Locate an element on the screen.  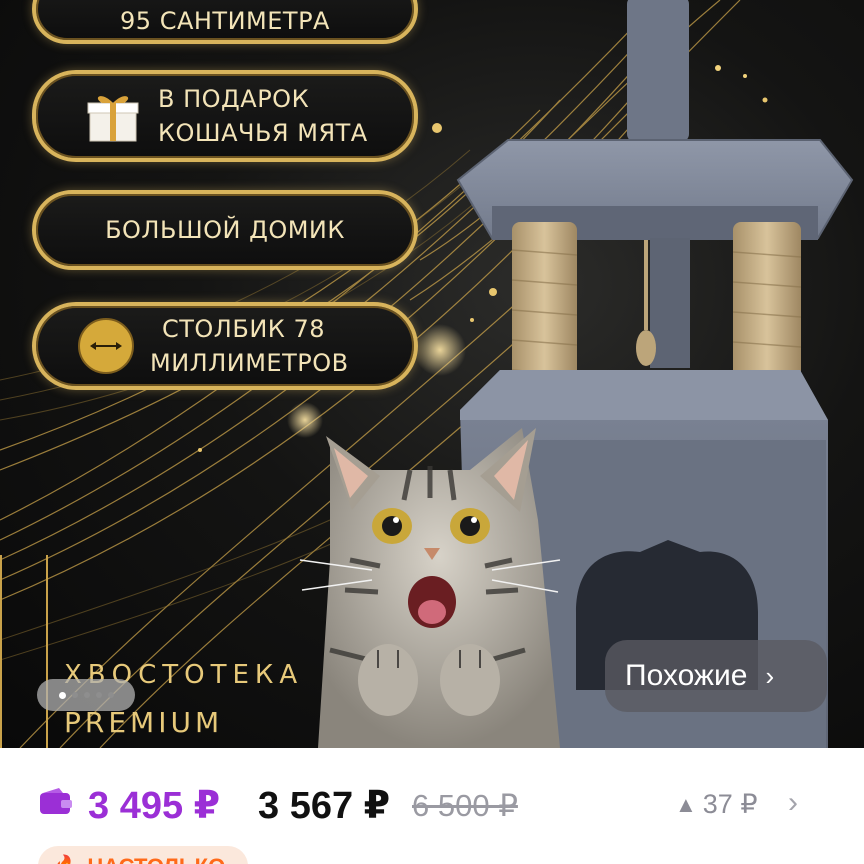
fire-icon: 🔥 is located at coordinates (65, 859).